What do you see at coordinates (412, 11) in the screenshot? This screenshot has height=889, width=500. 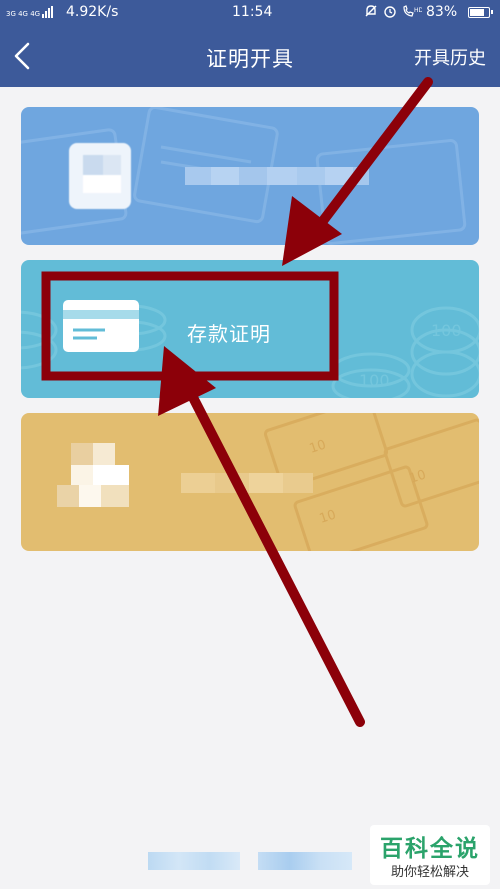 I see `hd-call-icon: HD` at bounding box center [412, 11].